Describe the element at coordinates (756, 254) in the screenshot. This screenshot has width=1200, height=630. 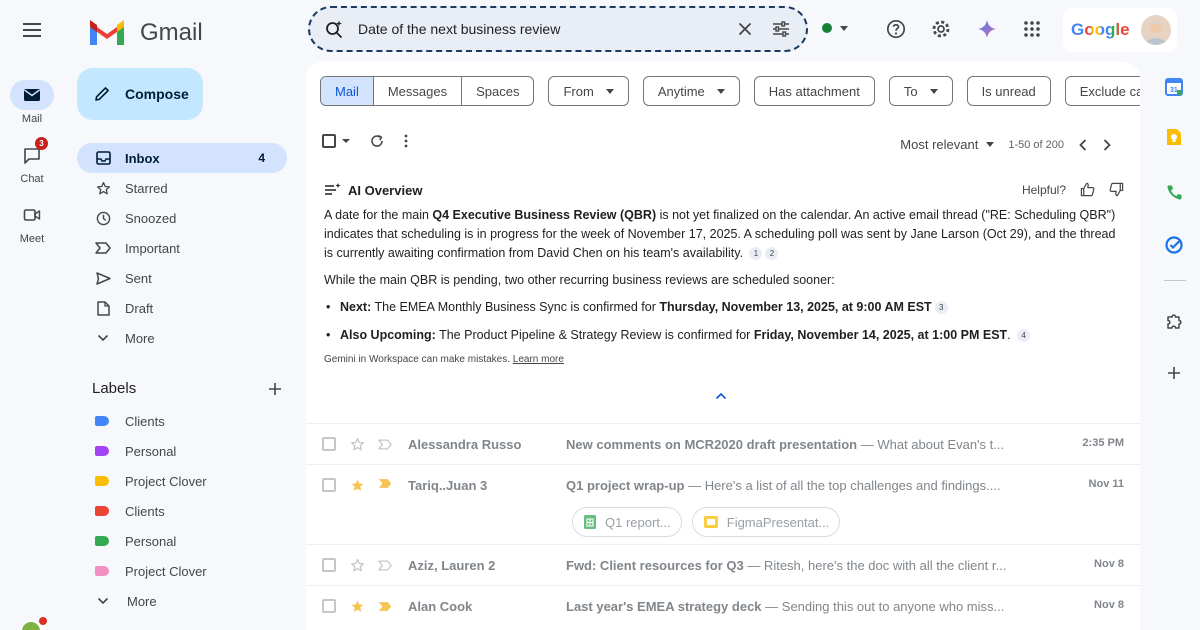
I see `citation-chip: 1` at that location.